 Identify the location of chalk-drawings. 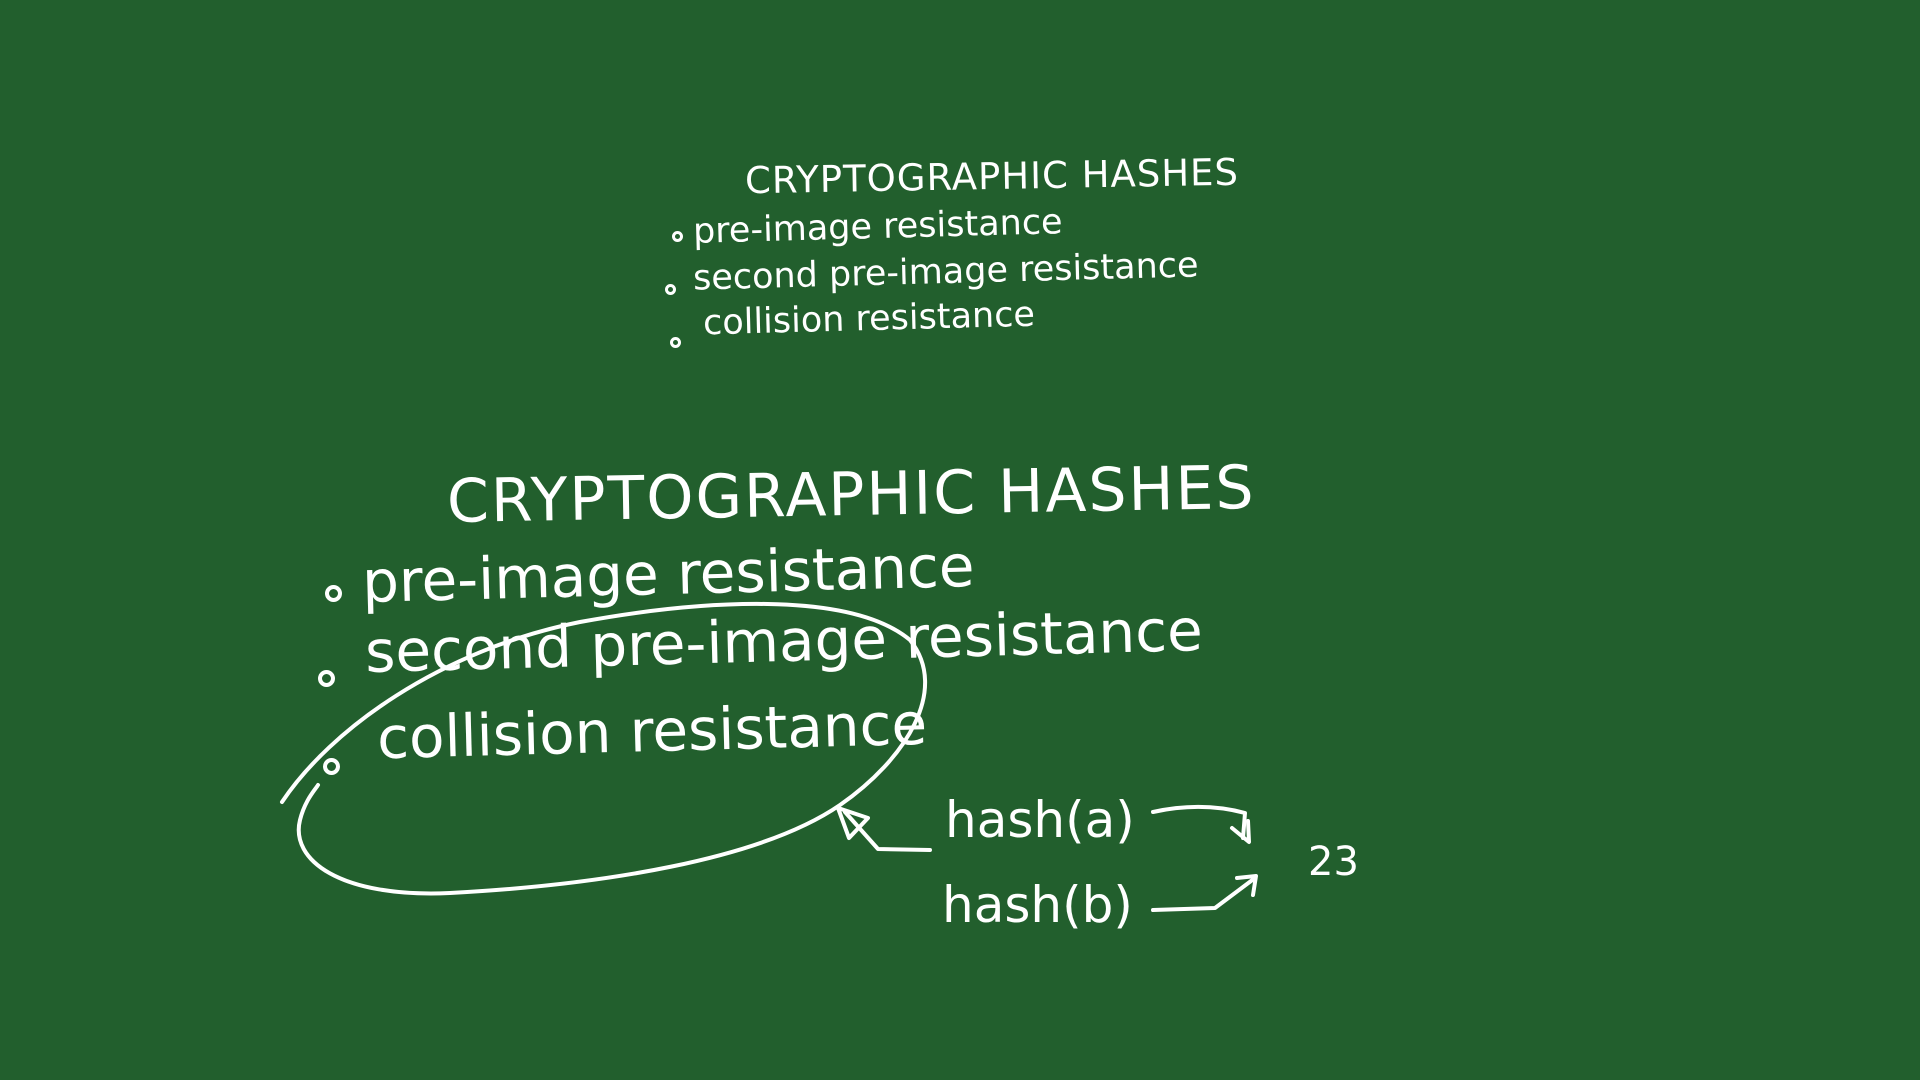
(769, 756).